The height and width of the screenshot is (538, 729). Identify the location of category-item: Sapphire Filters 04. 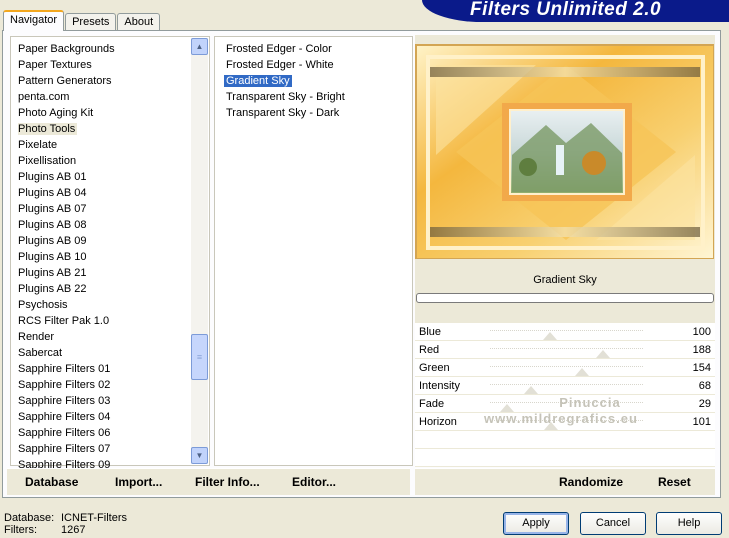
(104, 417).